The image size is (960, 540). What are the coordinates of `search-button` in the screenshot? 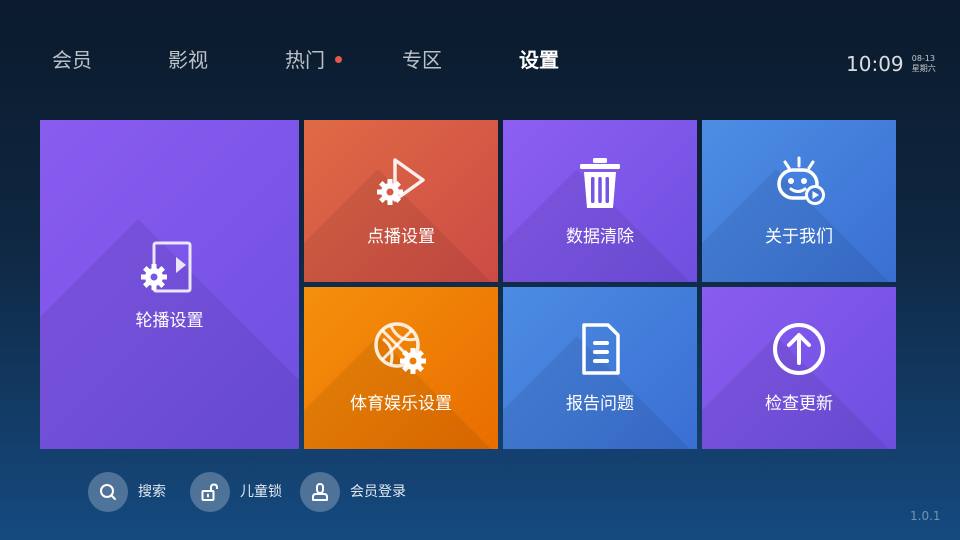 It's located at (108, 492).